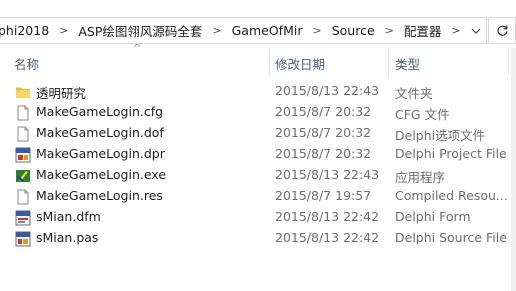 The height and width of the screenshot is (291, 516). What do you see at coordinates (420, 177) in the screenshot?
I see `file-type: 应用程序` at bounding box center [420, 177].